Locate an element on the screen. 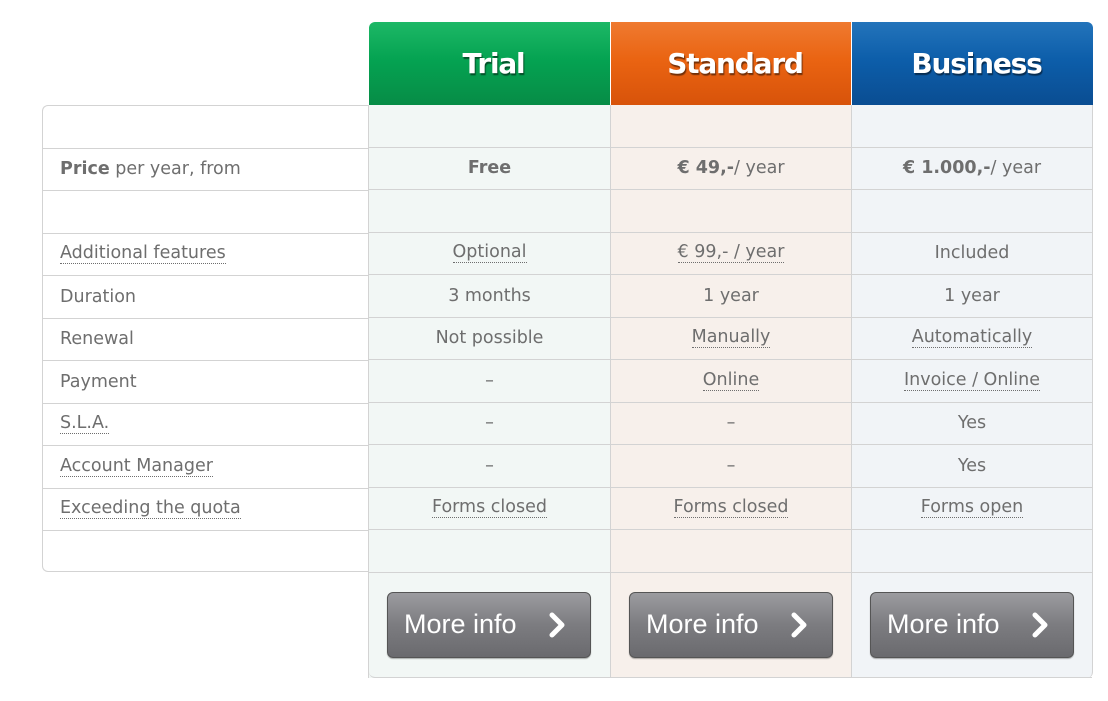 This screenshot has height=701, width=1108. plan-cell: Included is located at coordinates (972, 254).